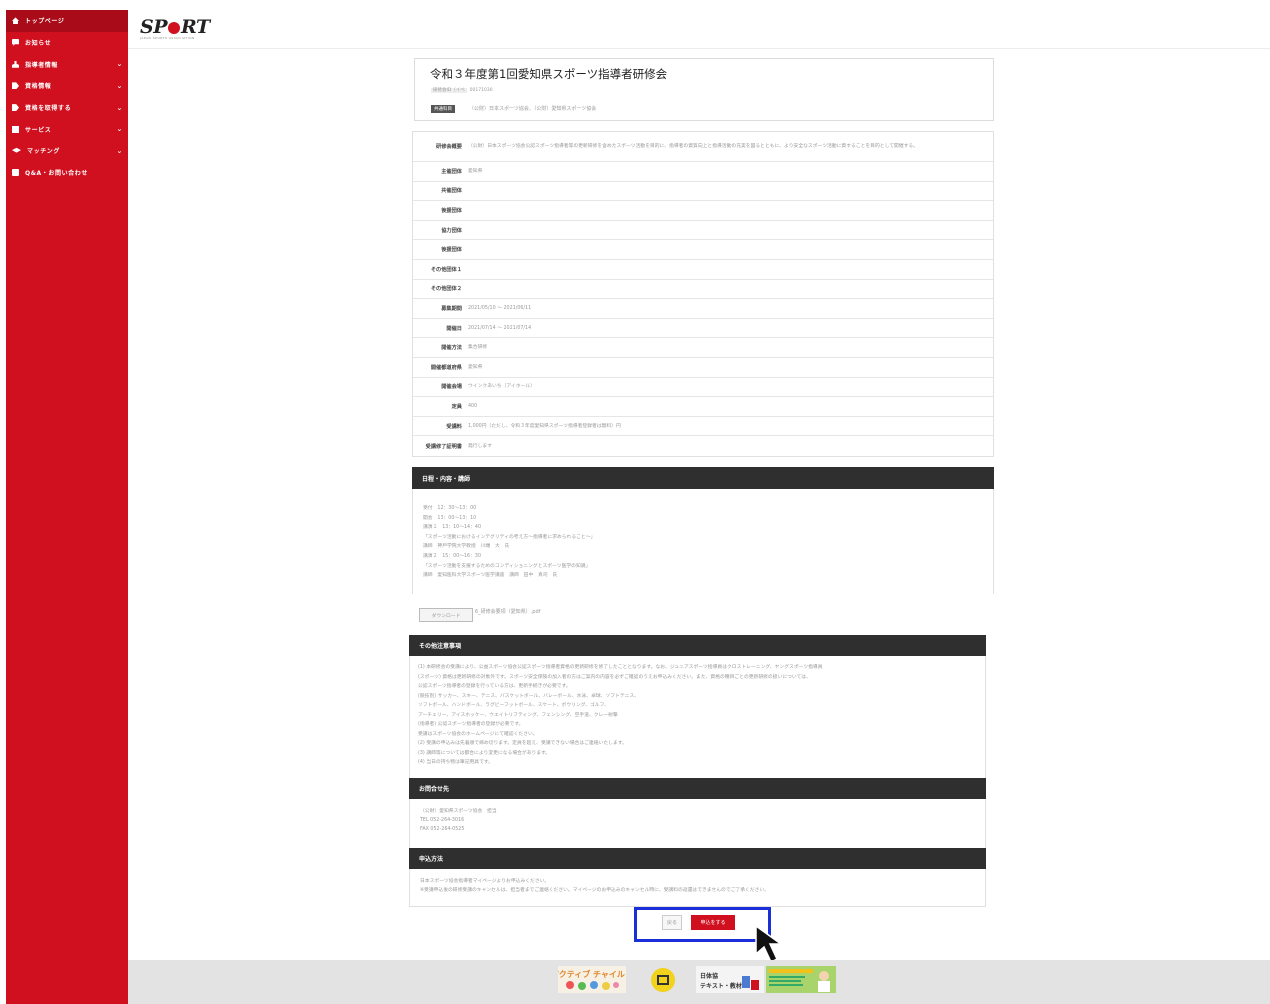  I want to click on document-row: ダウンロード 6_研修会要項（愛知県）.pdf, so click(699, 615).